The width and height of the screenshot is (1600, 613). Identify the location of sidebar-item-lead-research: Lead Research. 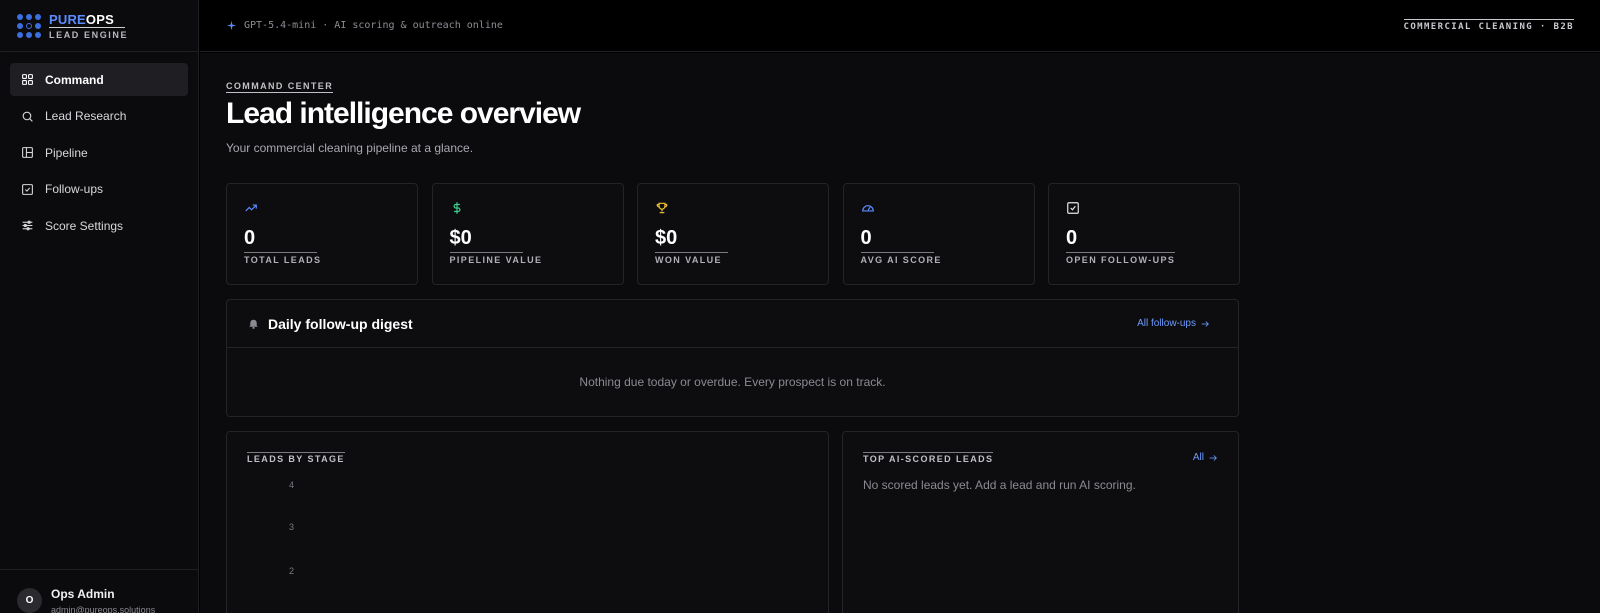
(99, 116).